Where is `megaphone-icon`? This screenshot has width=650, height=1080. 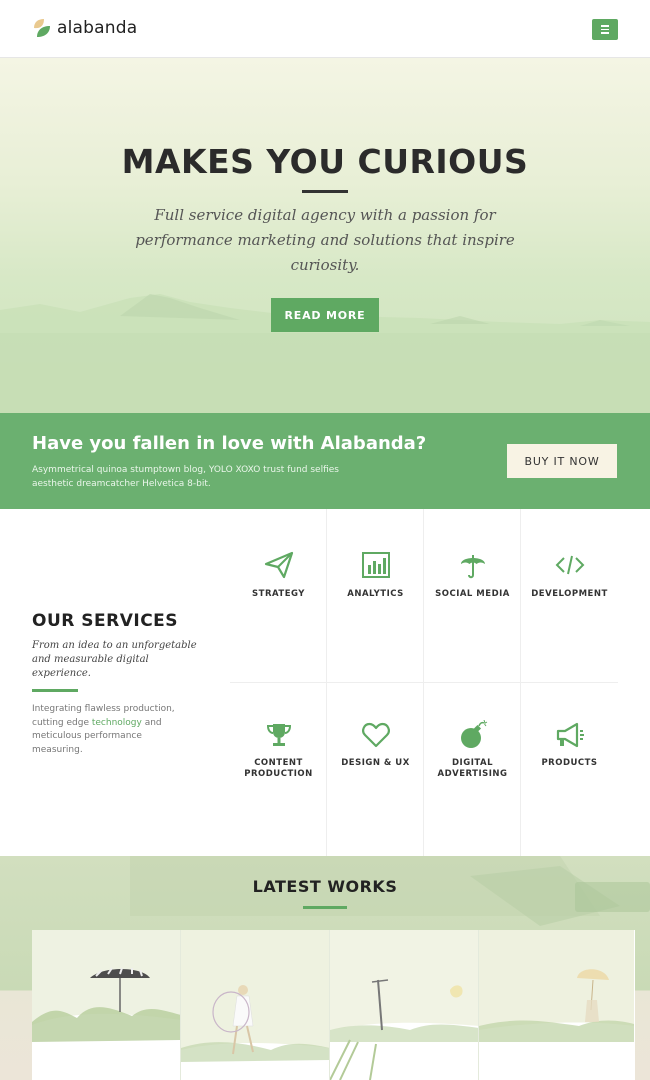
megaphone-icon is located at coordinates (570, 735).